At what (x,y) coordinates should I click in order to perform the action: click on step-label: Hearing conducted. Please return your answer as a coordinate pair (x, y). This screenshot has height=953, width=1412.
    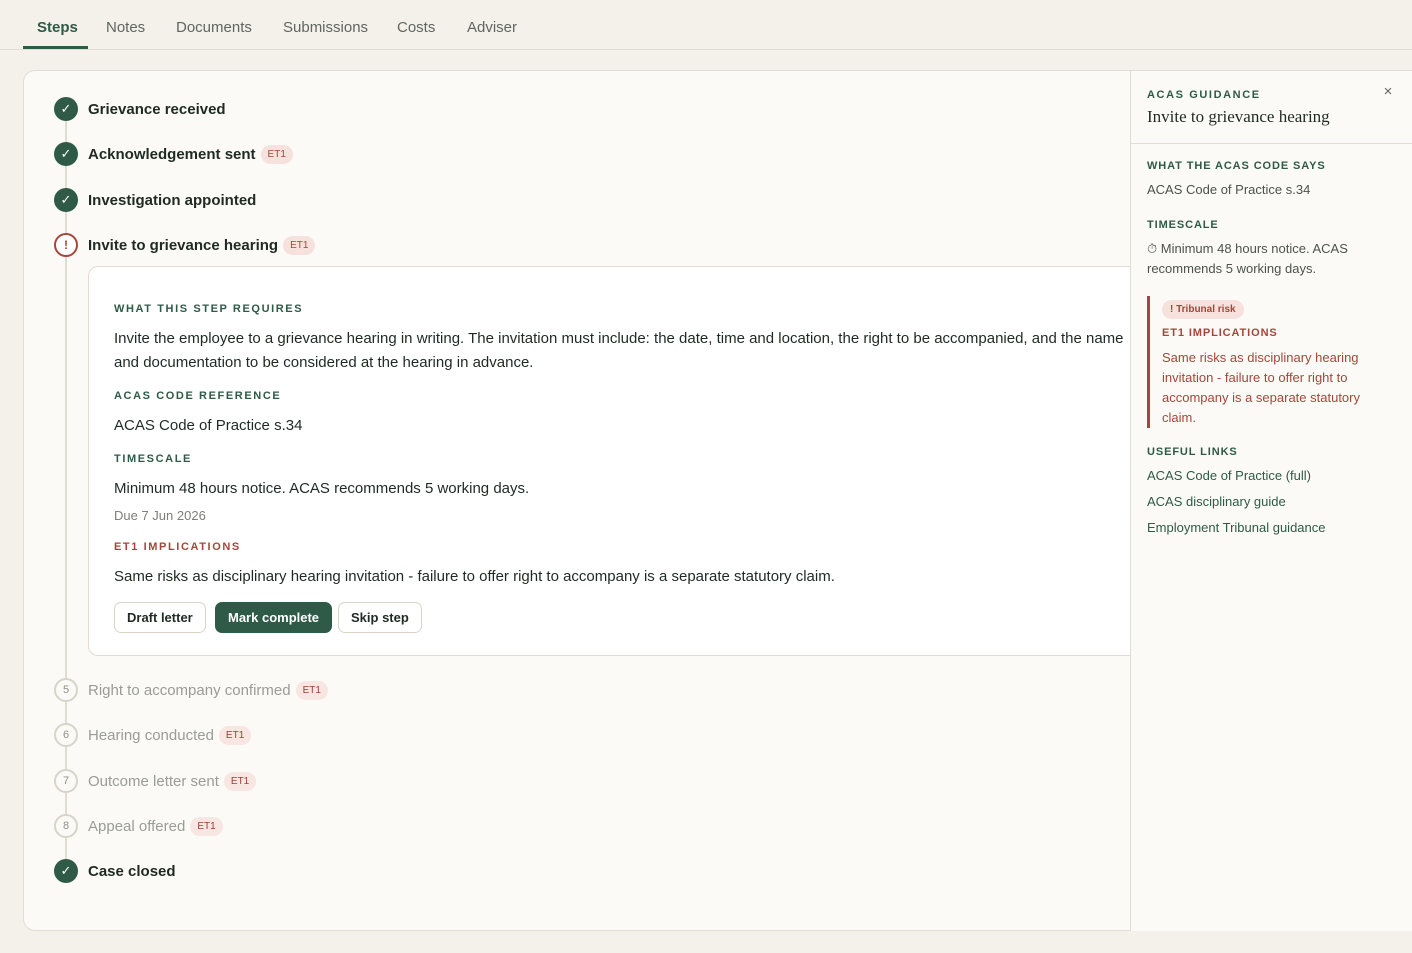
    Looking at the image, I should click on (151, 735).